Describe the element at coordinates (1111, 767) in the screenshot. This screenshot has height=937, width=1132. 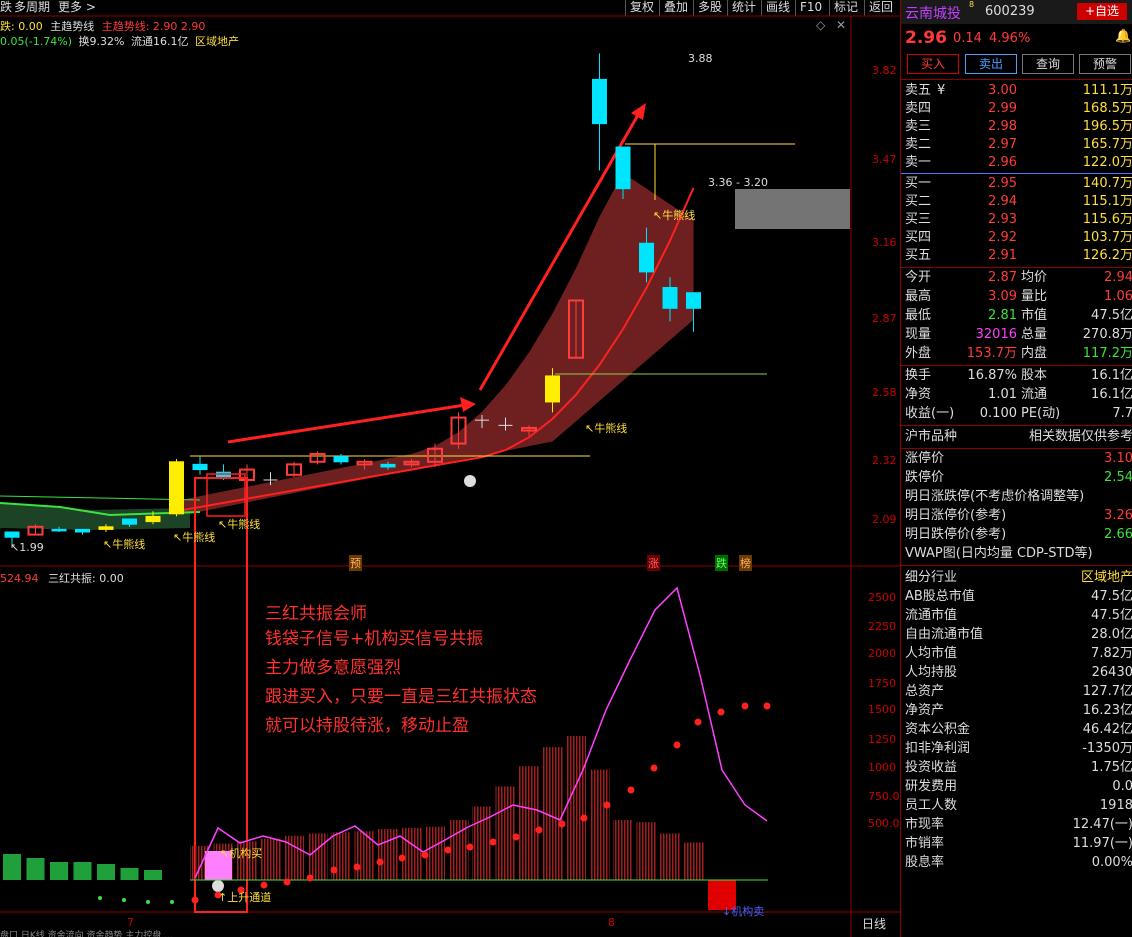
I see `fundamental-value: 1.75亿` at that location.